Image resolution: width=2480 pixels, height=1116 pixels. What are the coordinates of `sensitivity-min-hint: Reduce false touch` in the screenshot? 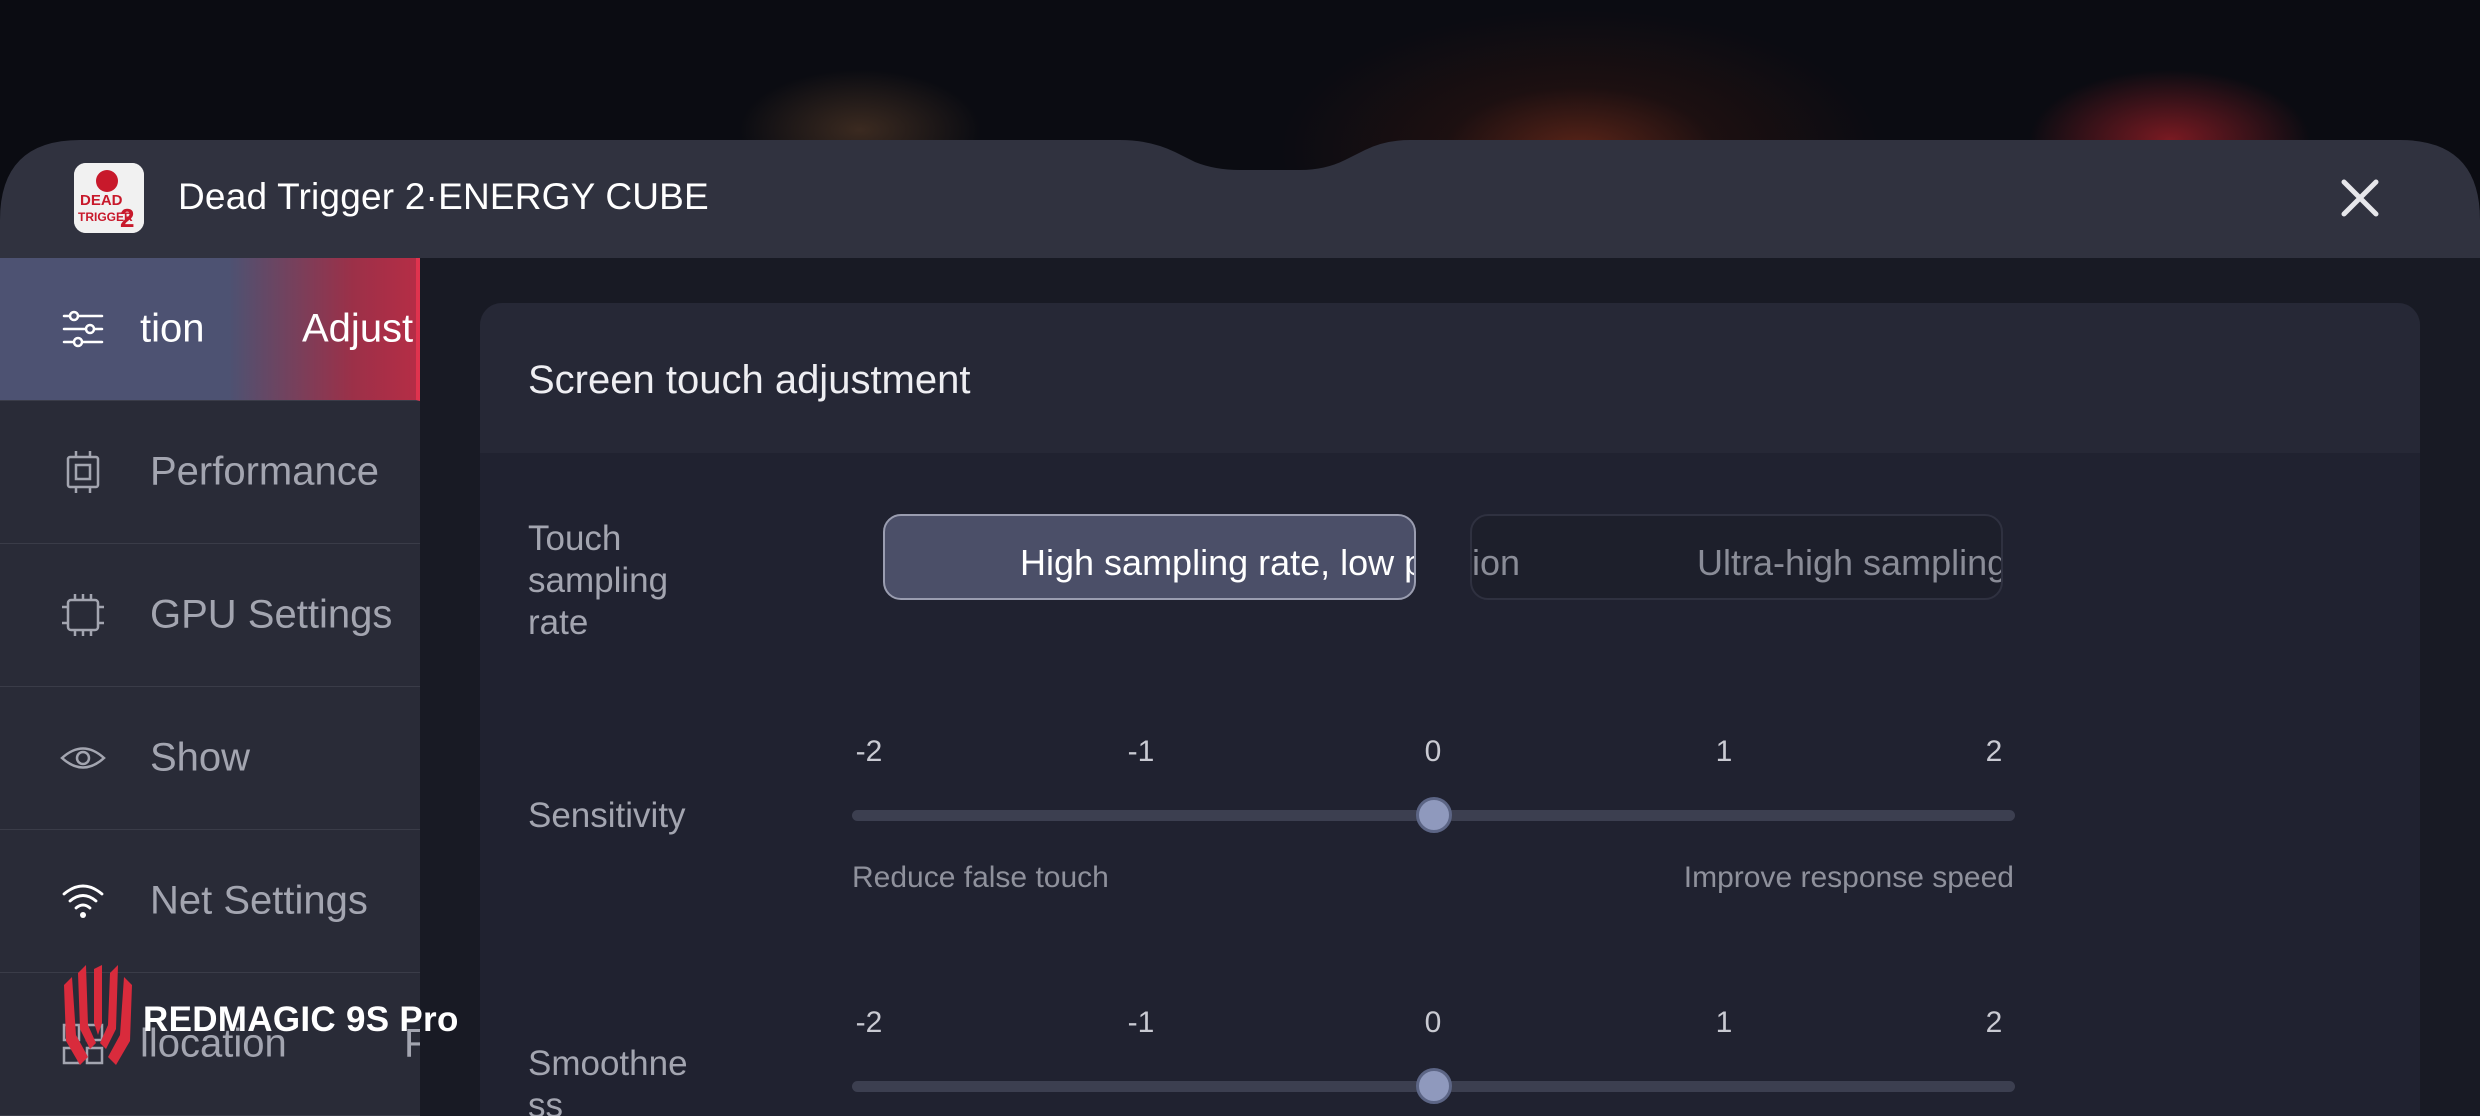 It's located at (980, 877).